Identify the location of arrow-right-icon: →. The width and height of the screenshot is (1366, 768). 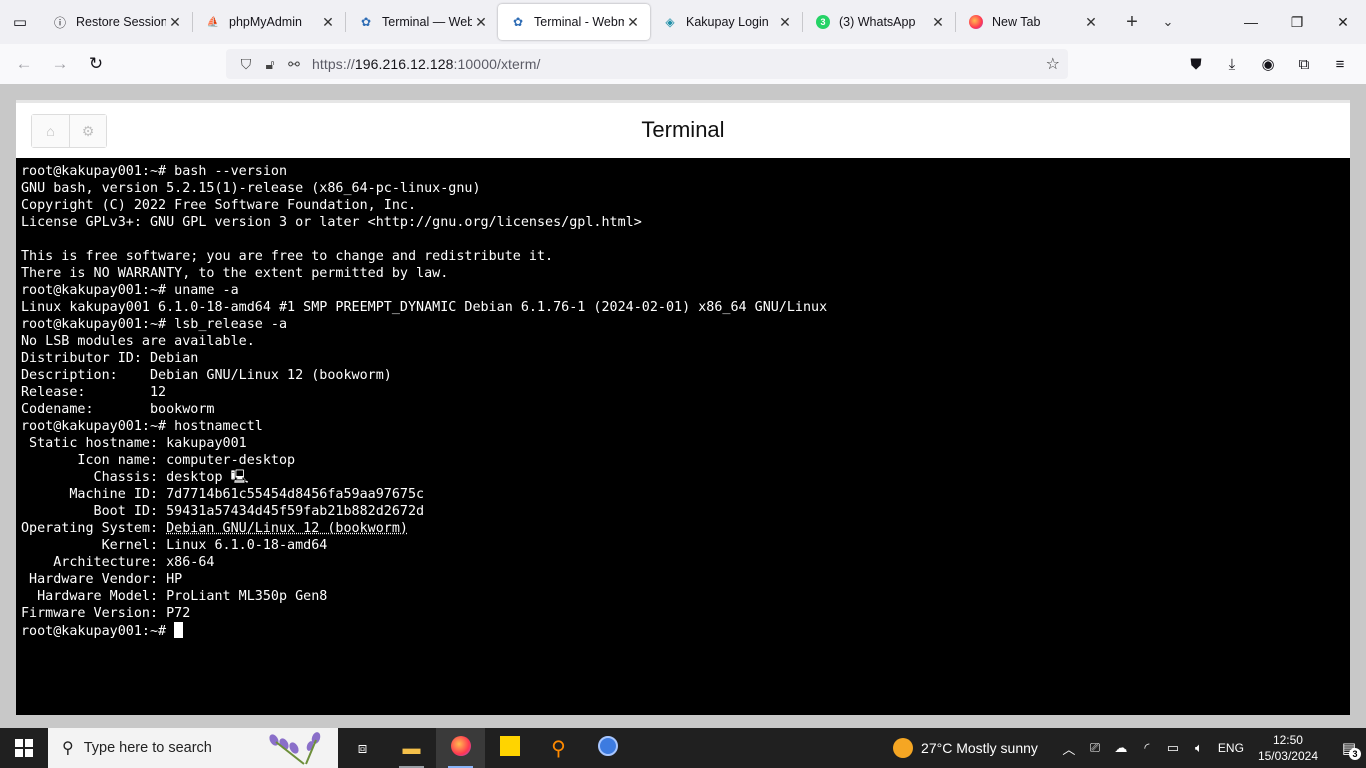
(60, 63).